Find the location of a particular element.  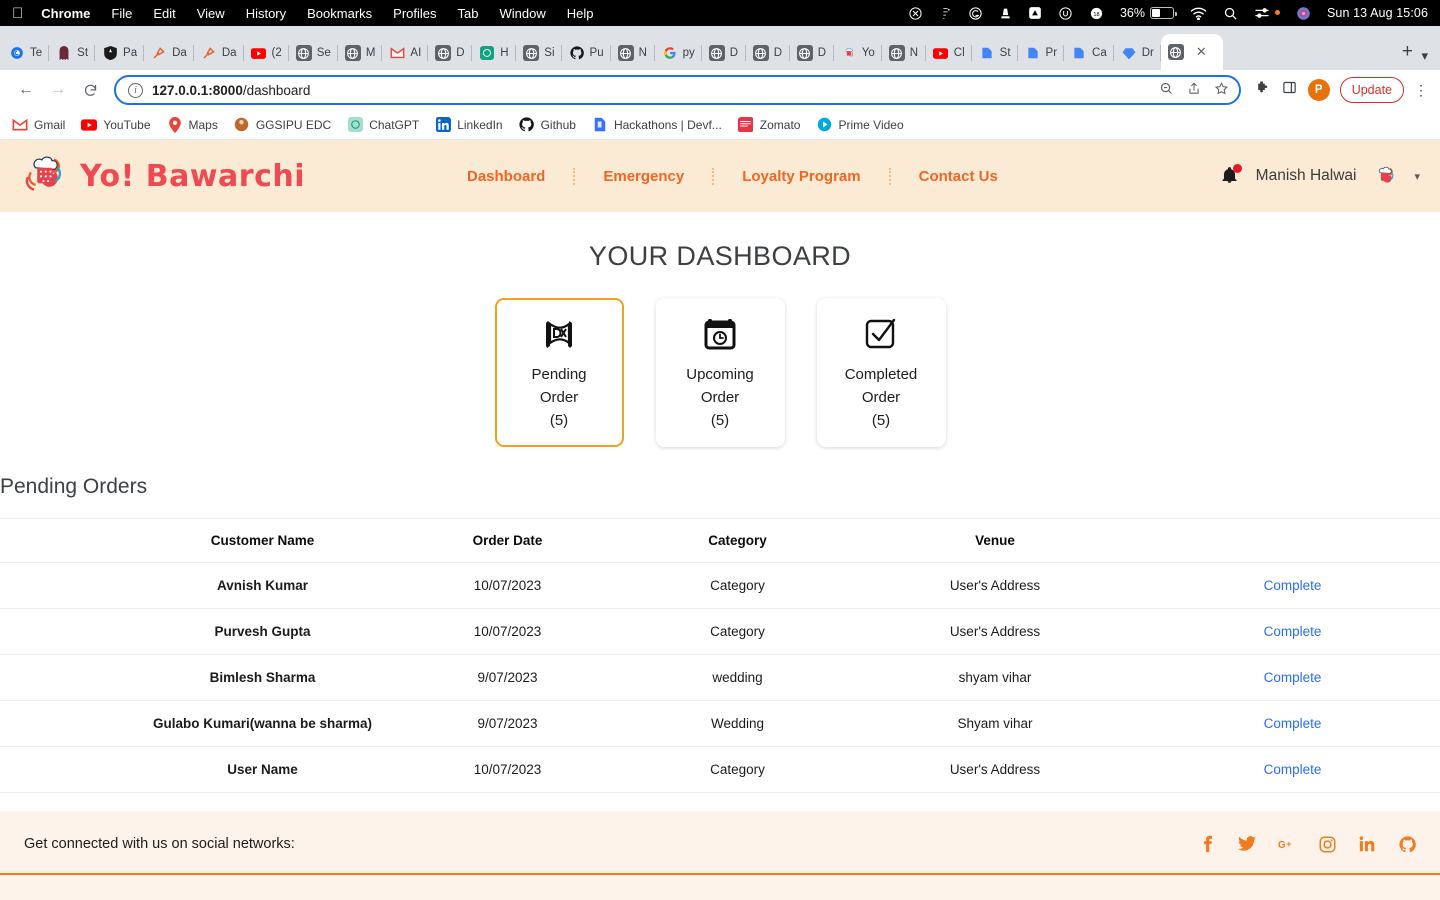

browser-tab: Dr is located at coordinates (1137, 53).